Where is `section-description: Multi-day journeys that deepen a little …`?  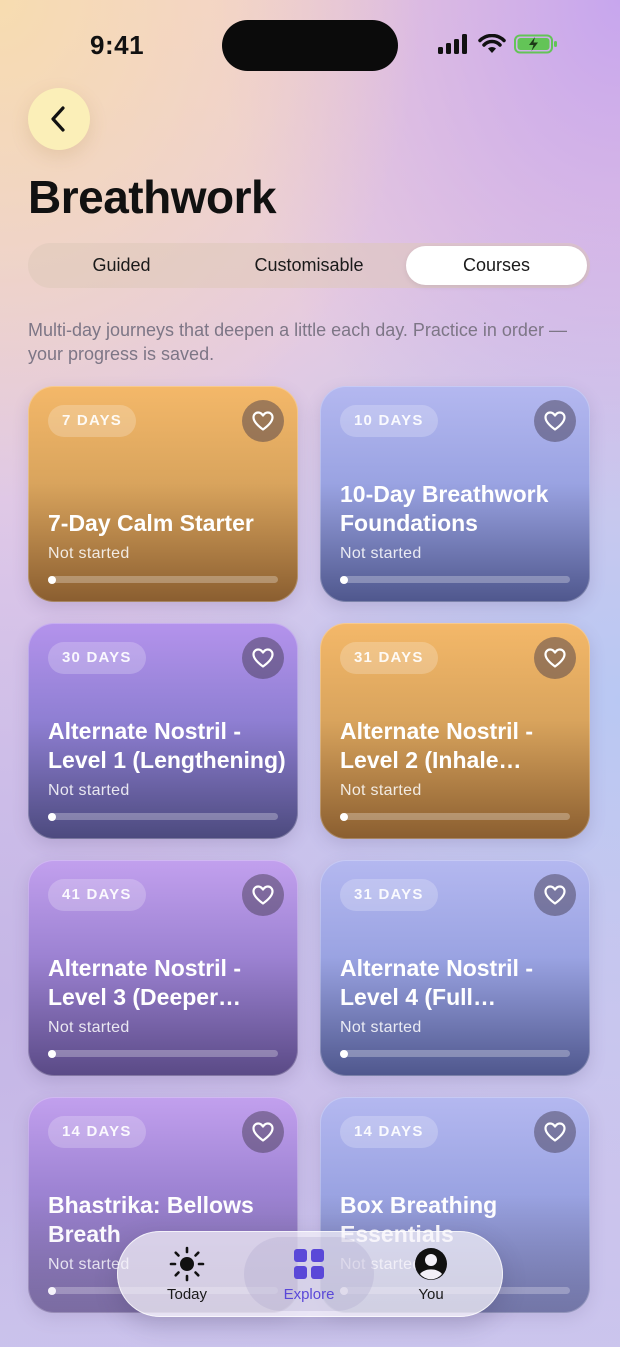 section-description: Multi-day journeys that deepen a little … is located at coordinates (297, 342).